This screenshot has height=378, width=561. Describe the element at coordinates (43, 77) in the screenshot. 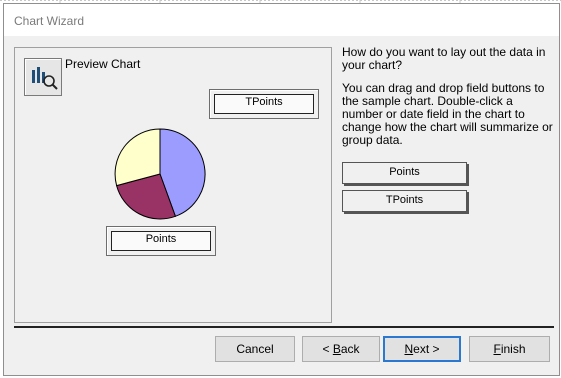

I see `chart-zoom-icon` at that location.